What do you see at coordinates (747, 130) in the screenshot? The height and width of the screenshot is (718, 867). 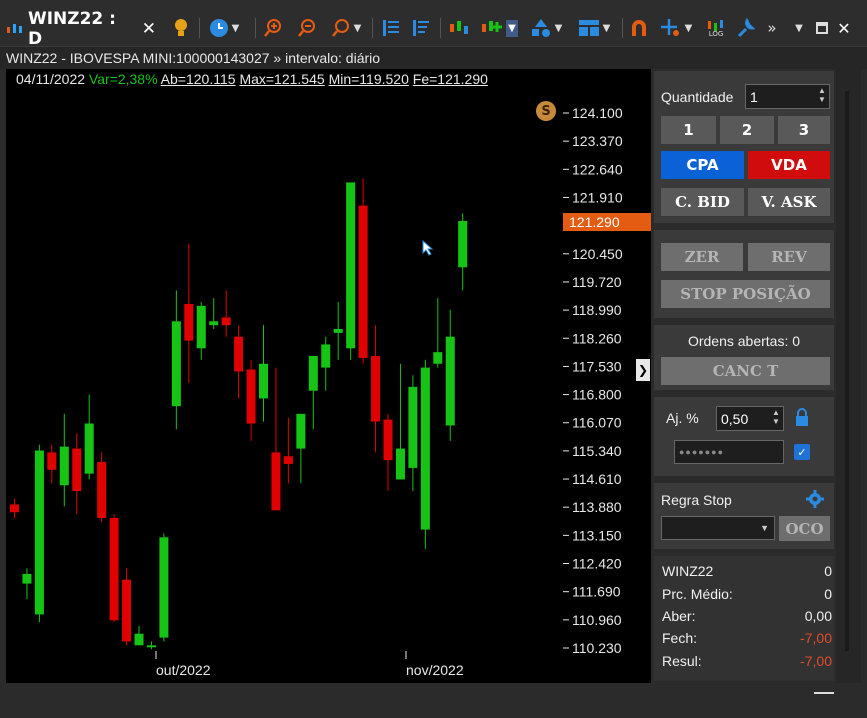 I see `qty-2-button: 2` at bounding box center [747, 130].